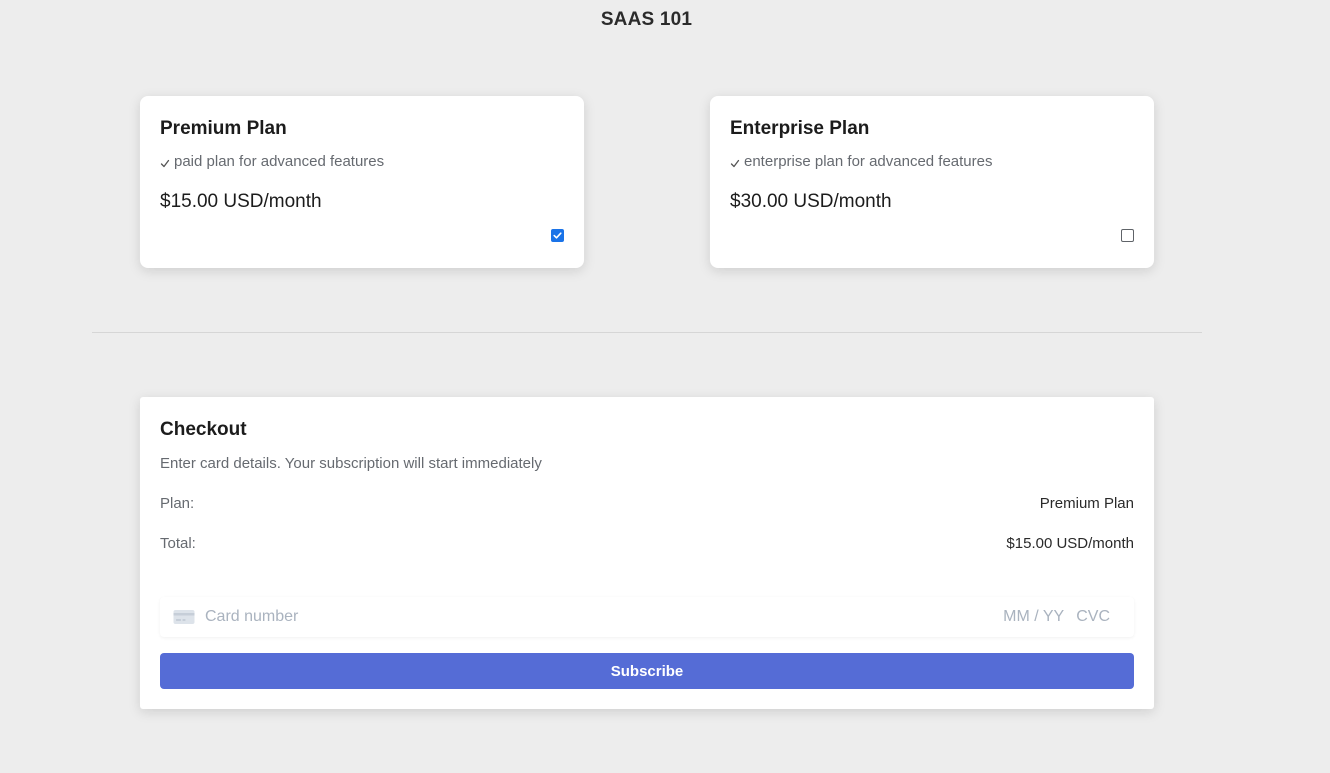 This screenshot has height=773, width=1330. I want to click on summary-row-total: Total: $15.00 USD/month, so click(647, 544).